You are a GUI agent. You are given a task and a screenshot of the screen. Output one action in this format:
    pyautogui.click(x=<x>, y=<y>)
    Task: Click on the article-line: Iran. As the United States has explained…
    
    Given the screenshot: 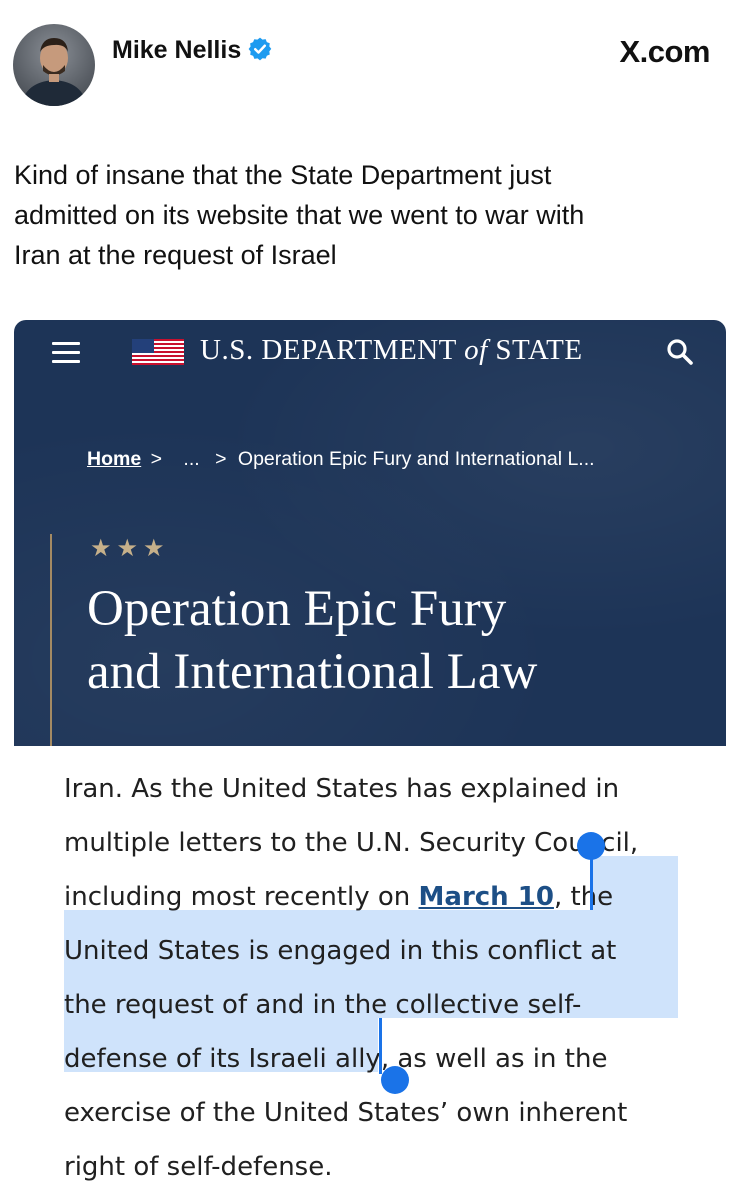 What is the action you would take?
    pyautogui.click(x=342, y=789)
    